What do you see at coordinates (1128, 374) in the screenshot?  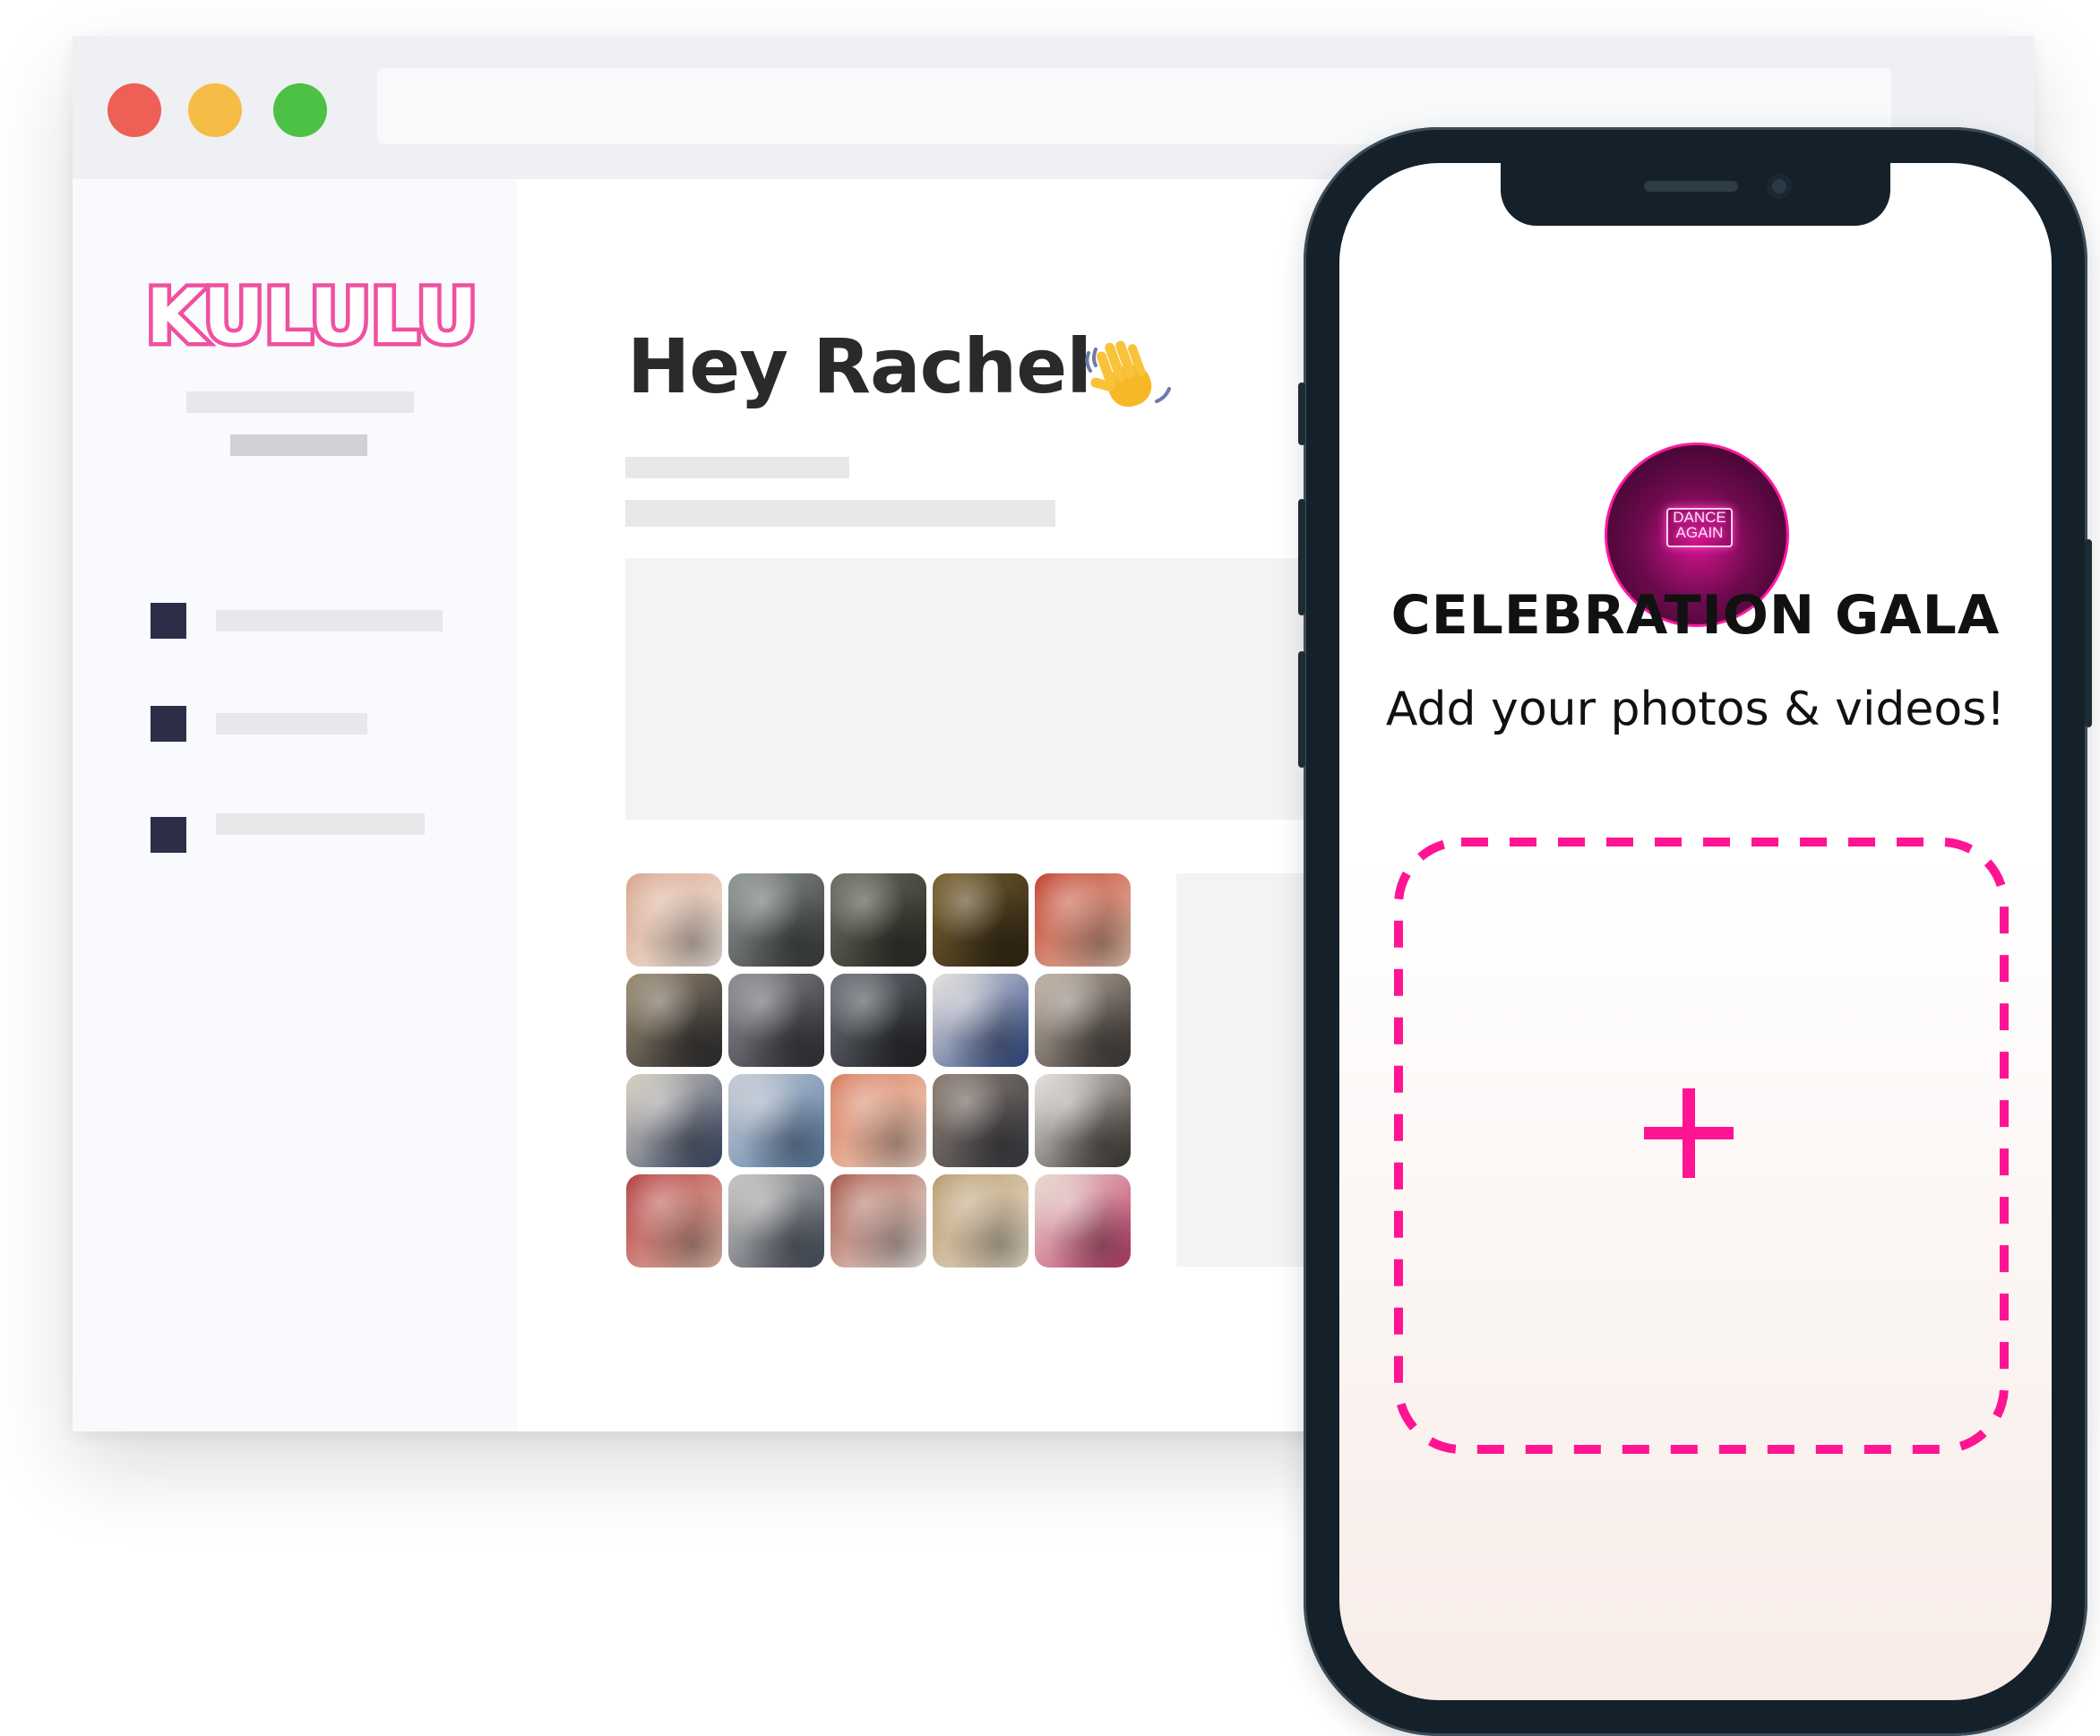 I see `waving-hand-icon` at bounding box center [1128, 374].